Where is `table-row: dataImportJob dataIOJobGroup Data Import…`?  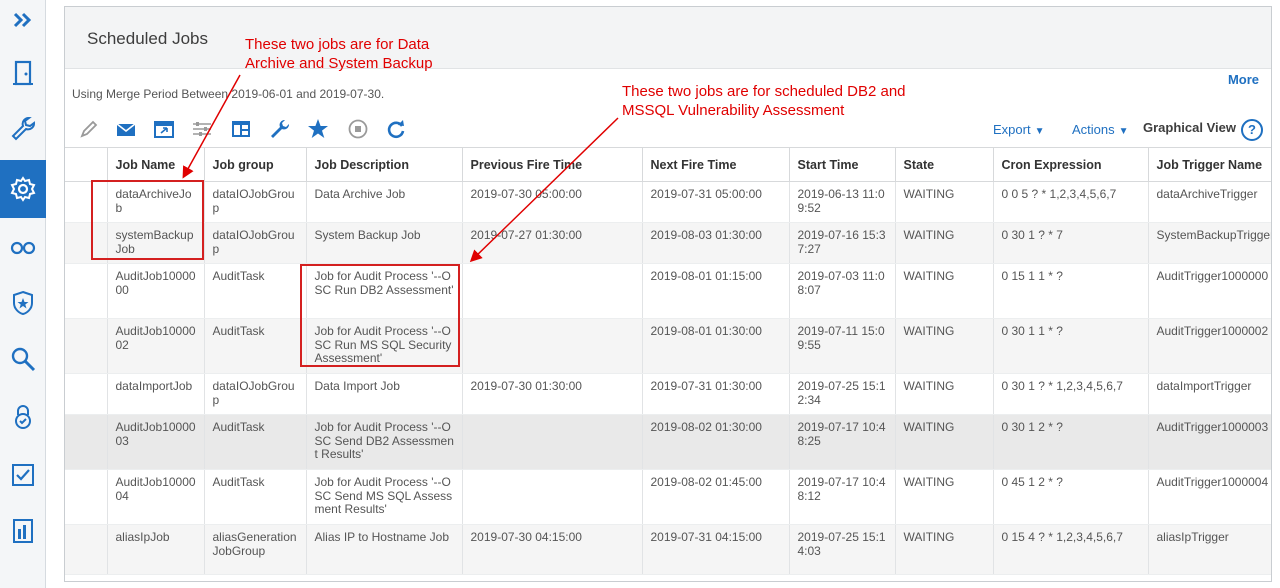 table-row: dataImportJob dataIOJobGroup Data Import… is located at coordinates (668, 394).